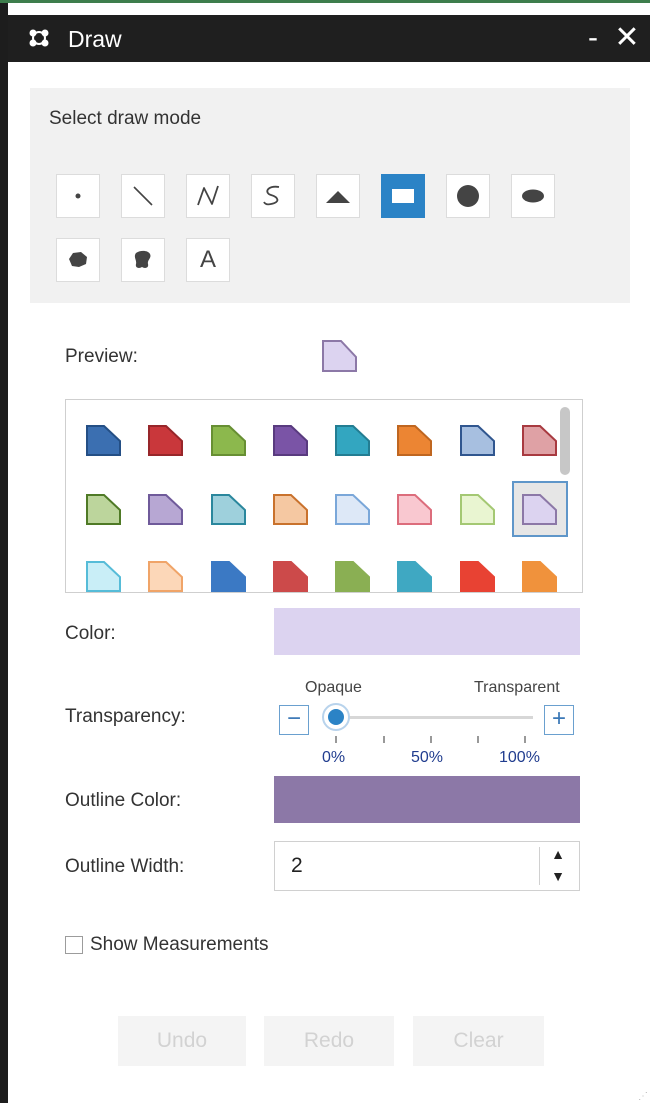 The height and width of the screenshot is (1103, 650). Describe the element at coordinates (294, 720) in the screenshot. I see `transparency-decrease-button: −` at that location.